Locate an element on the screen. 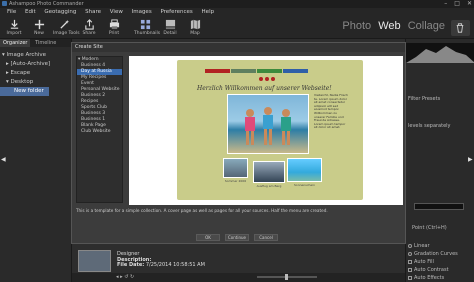 This screenshot has width=474, height=282. file-date-label: File Date: is located at coordinates (131, 265).